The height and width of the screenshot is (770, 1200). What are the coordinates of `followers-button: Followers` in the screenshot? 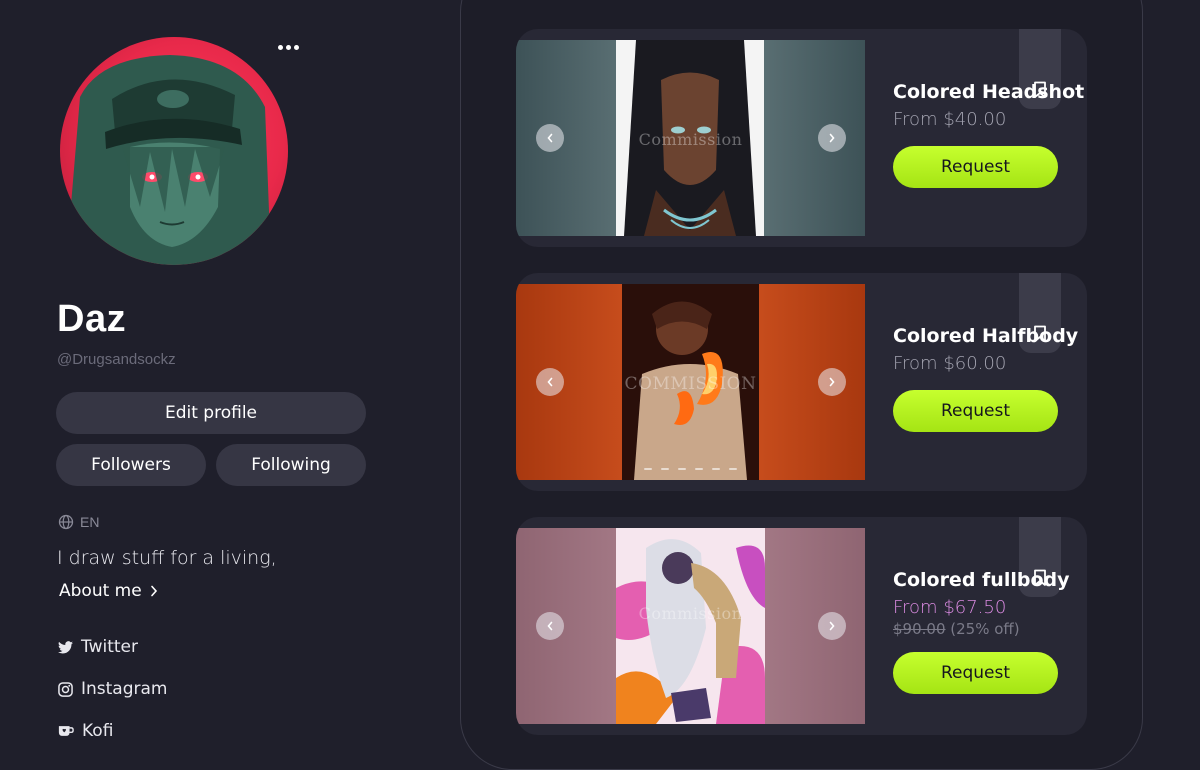 It's located at (131, 465).